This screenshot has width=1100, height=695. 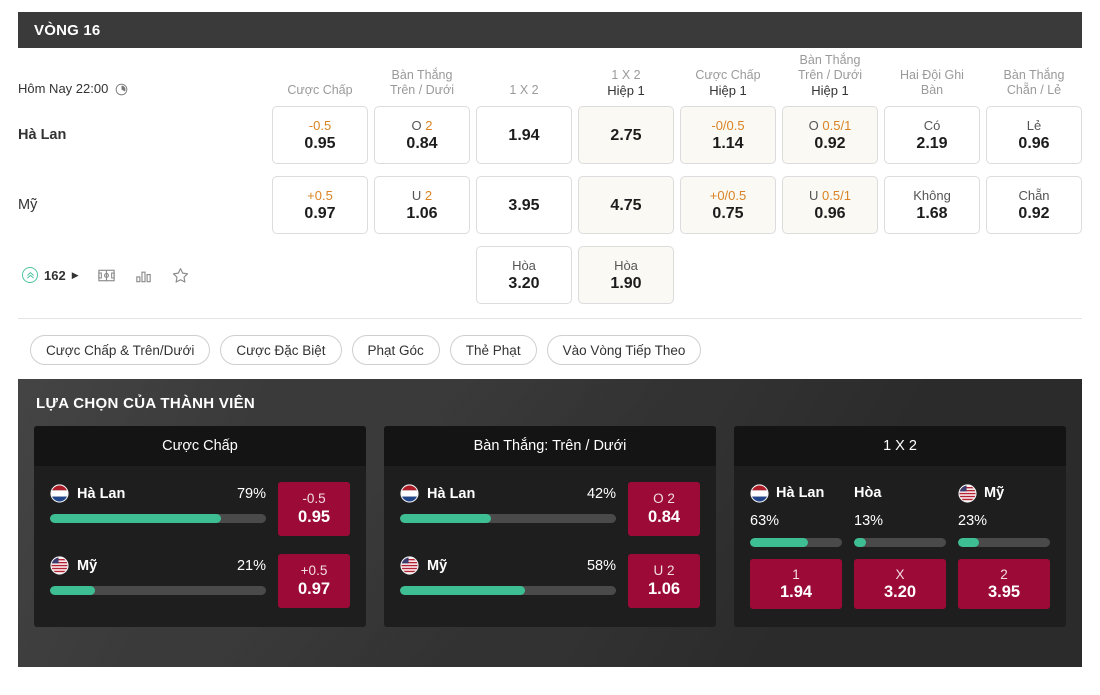 What do you see at coordinates (550, 546) in the screenshot?
I see `card-body: Hà Lan 42% O 2 0.84 Mỹ 58% U 2 1.06` at bounding box center [550, 546].